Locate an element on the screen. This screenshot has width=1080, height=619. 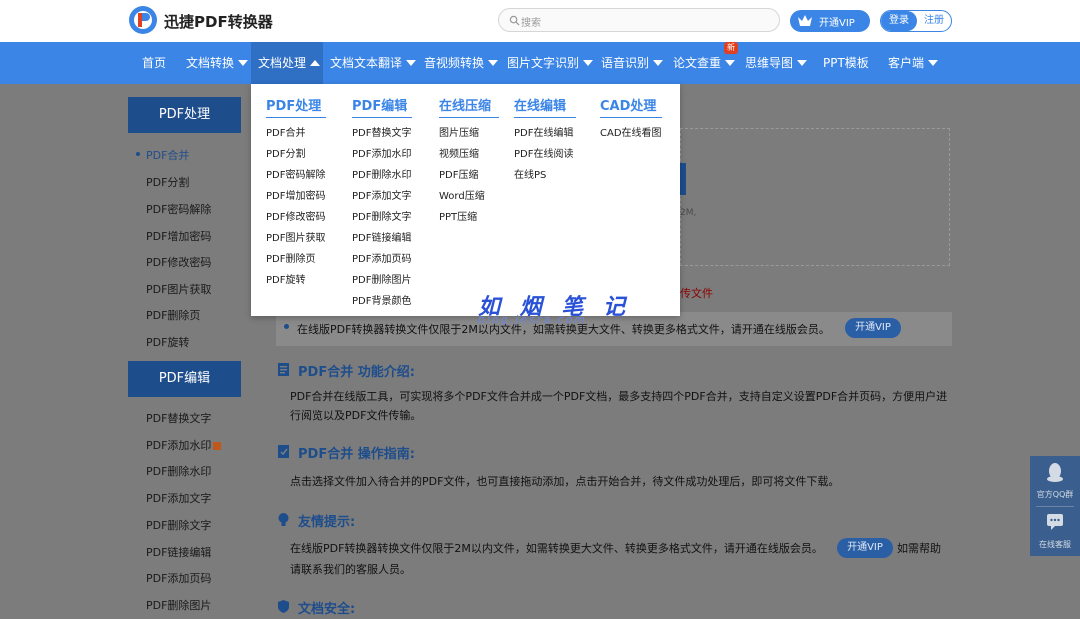
dropdown-item-pdf-link-edit: PDF链接编辑 is located at coordinates (381, 236).